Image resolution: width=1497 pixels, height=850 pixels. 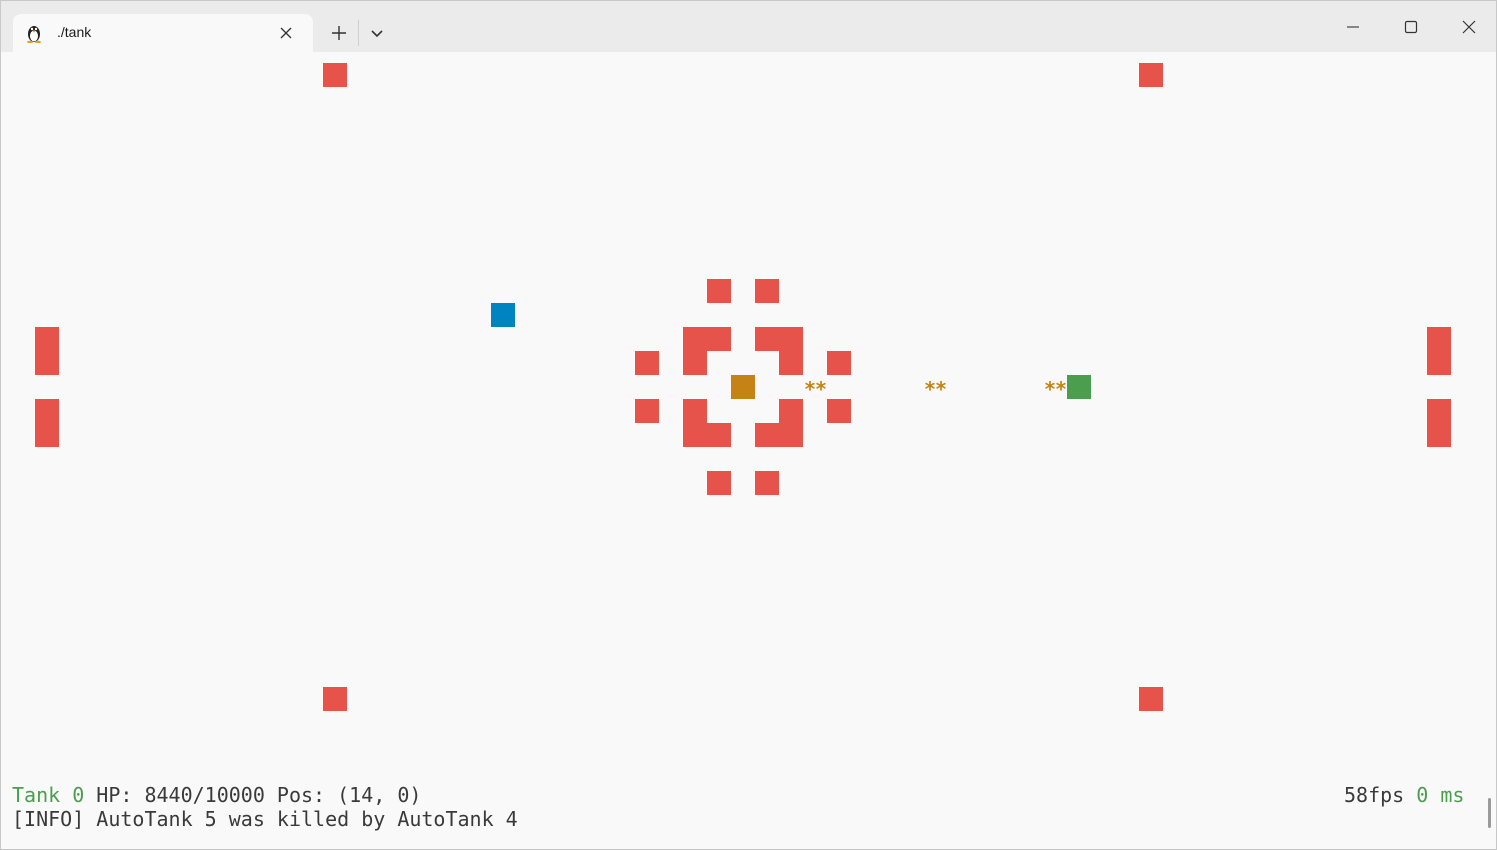 What do you see at coordinates (358, 33) in the screenshot?
I see `tab-divider` at bounding box center [358, 33].